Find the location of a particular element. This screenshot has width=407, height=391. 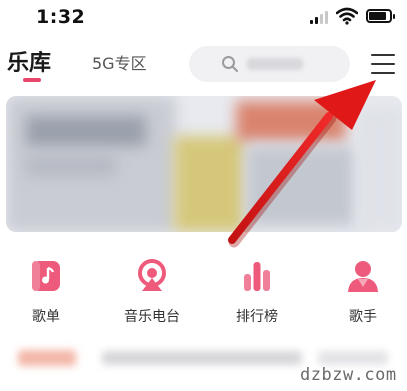

wifi-icon is located at coordinates (347, 16).